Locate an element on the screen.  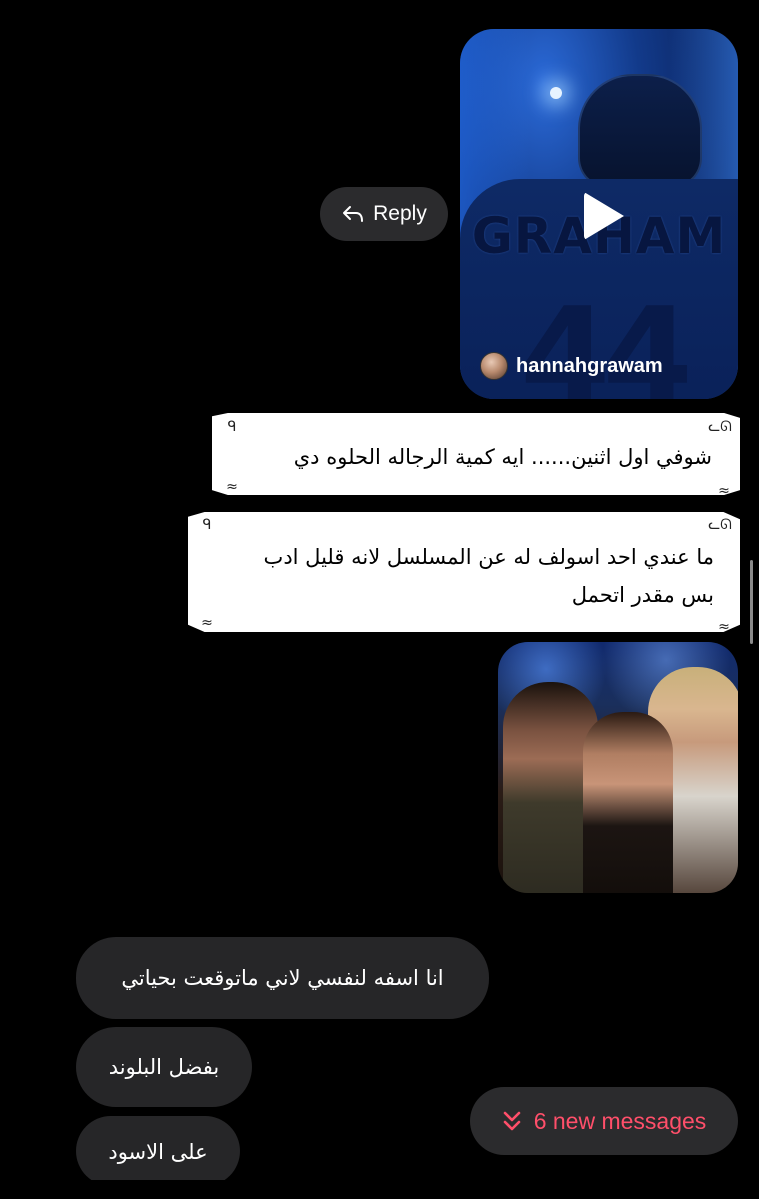
received-message-bubble: انا اسفه لنفسي لاني ماتوقعت بحياتي is located at coordinates (282, 978).